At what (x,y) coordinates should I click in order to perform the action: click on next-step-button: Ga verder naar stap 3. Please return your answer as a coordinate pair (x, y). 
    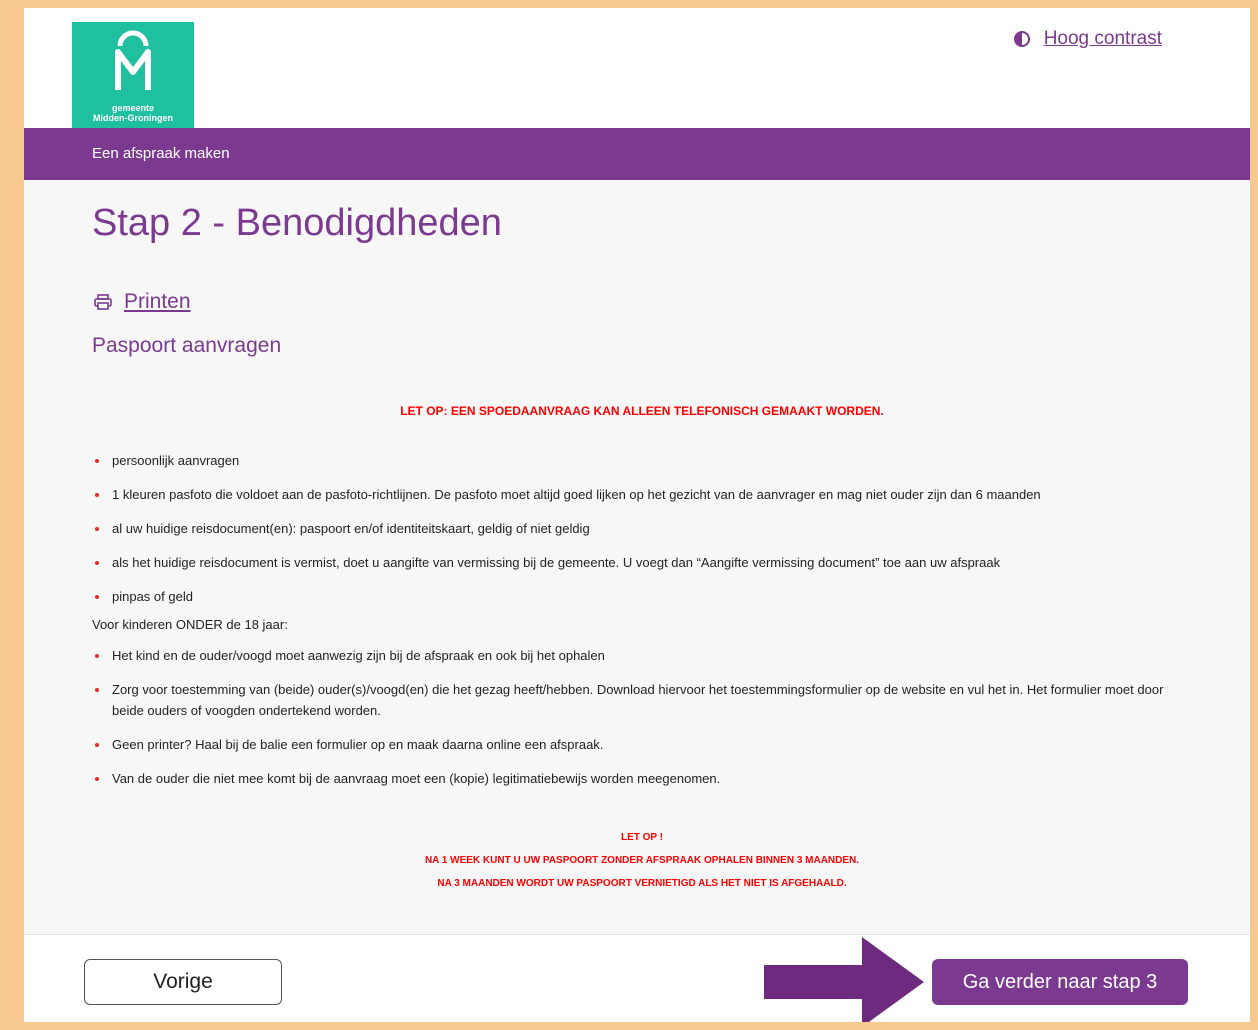
    Looking at the image, I should click on (1060, 982).